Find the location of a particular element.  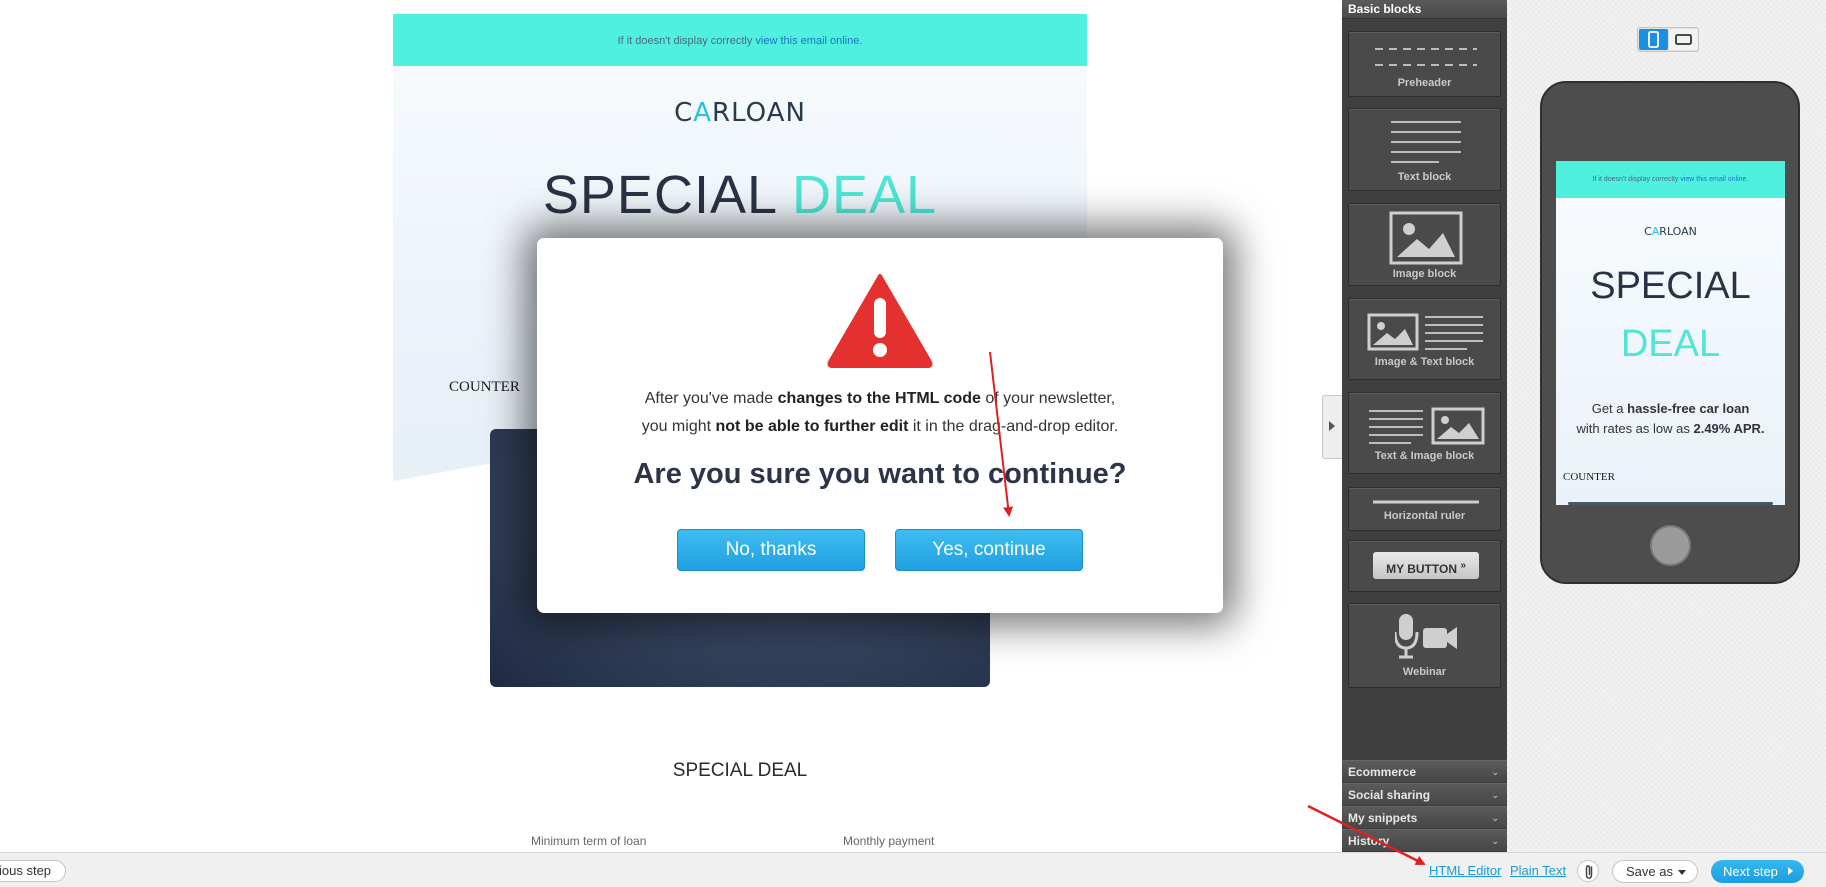

block-button: MY BUTTON » is located at coordinates (1424, 566).